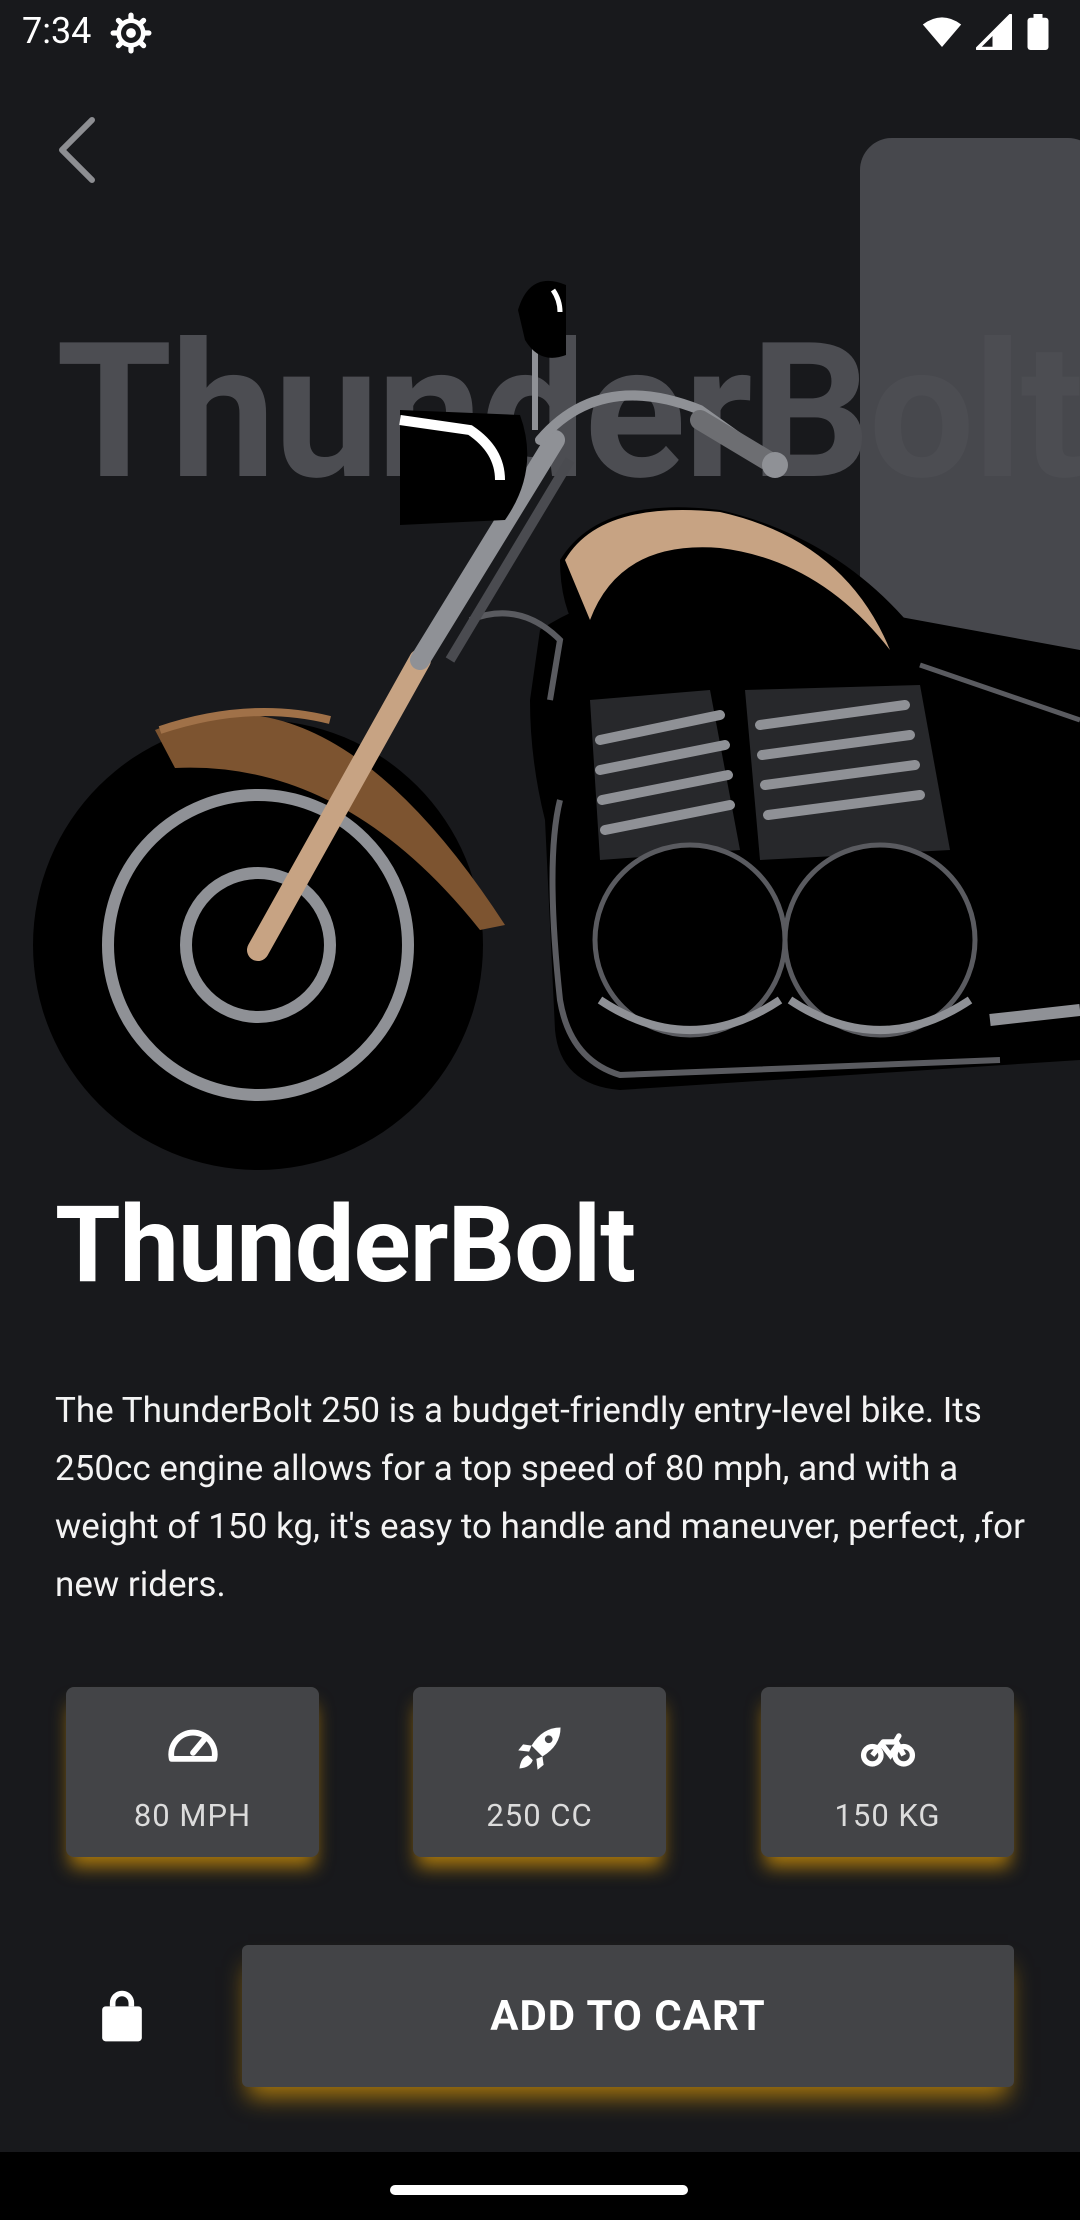 This screenshot has width=1080, height=2220. What do you see at coordinates (78, 150) in the screenshot?
I see `back-chevron-icon` at bounding box center [78, 150].